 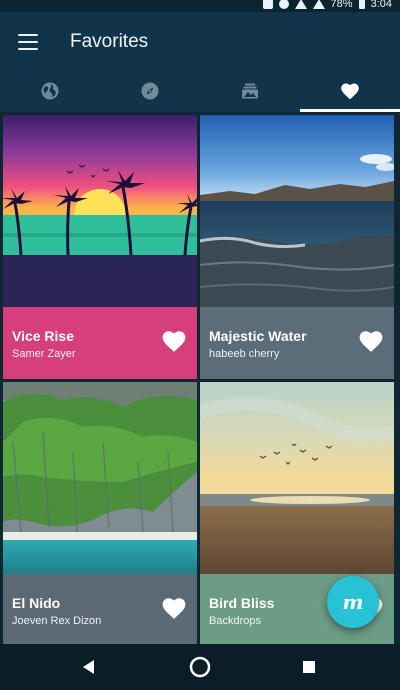 What do you see at coordinates (57, 621) in the screenshot?
I see `card-author: Joeven Rex Dizon` at bounding box center [57, 621].